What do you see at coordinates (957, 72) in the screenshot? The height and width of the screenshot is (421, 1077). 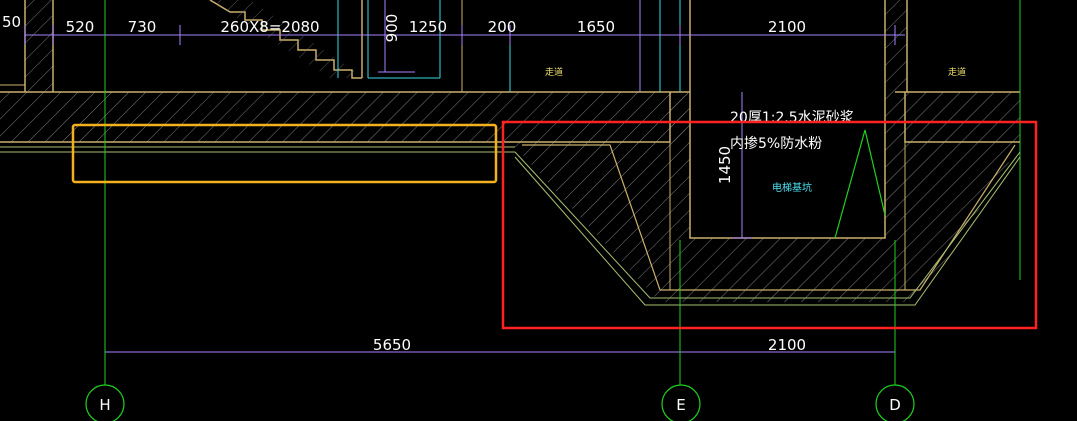 I see `corridor-label-right: 走道` at bounding box center [957, 72].